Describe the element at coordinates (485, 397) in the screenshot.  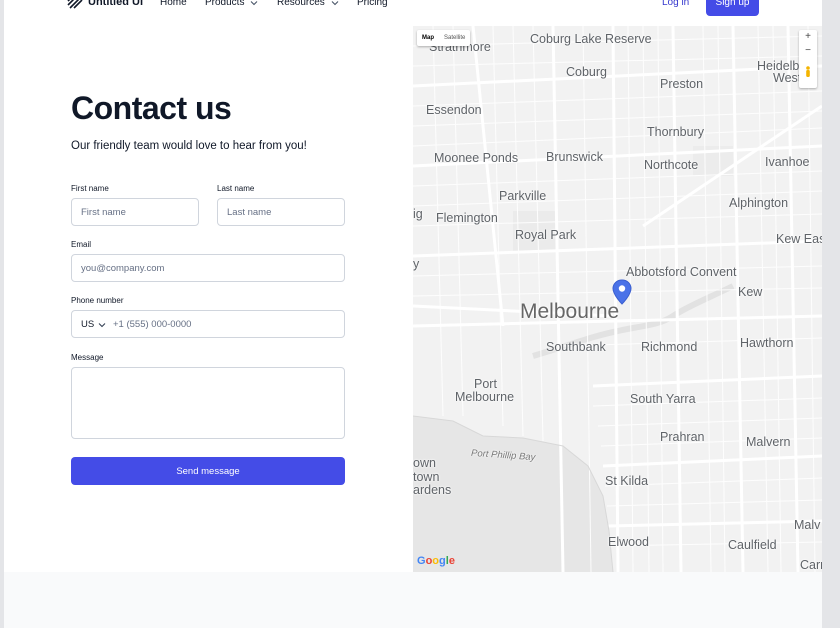
I see `map-label-port-melbourne: Melbourne` at that location.